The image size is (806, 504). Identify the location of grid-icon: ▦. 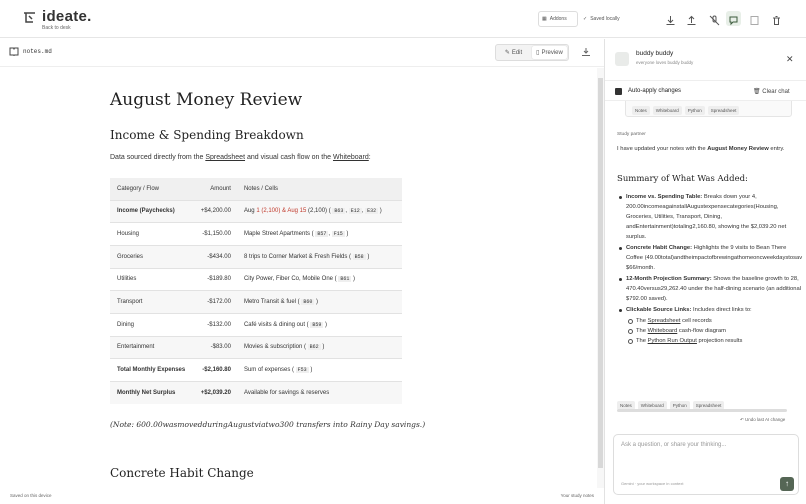
(544, 19).